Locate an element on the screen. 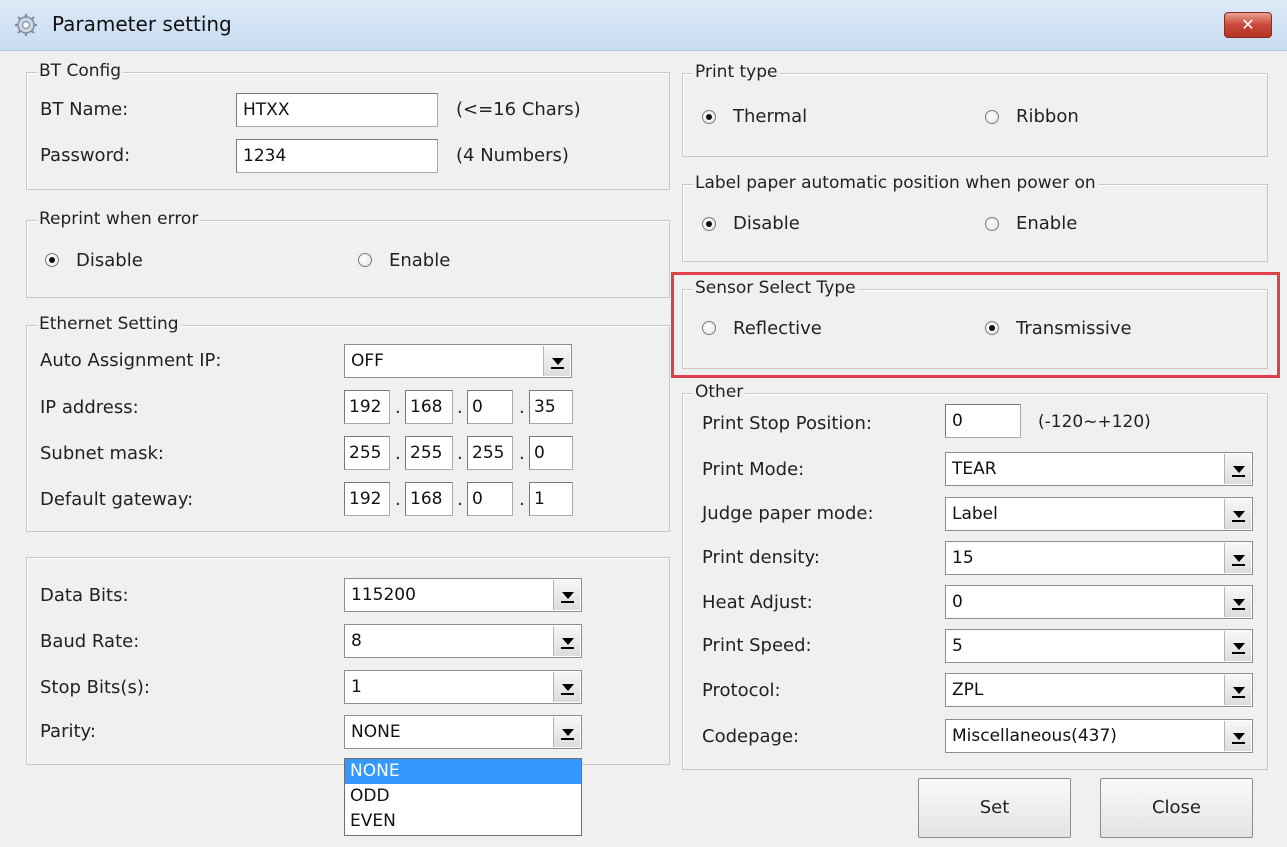 This screenshot has height=847, width=1287. auto-ip-label: Auto Assignment IP: is located at coordinates (131, 360).